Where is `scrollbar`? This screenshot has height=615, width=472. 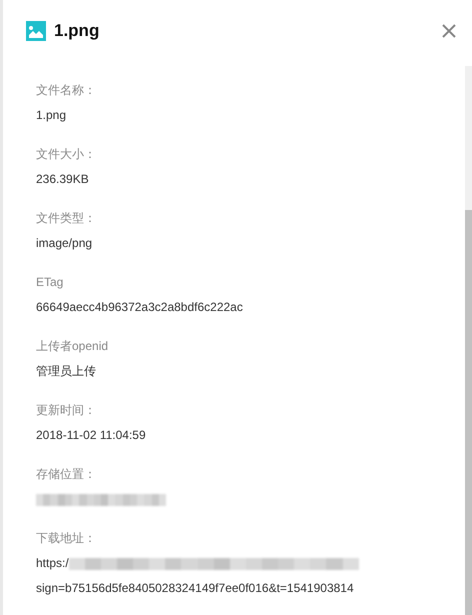 scrollbar is located at coordinates (468, 340).